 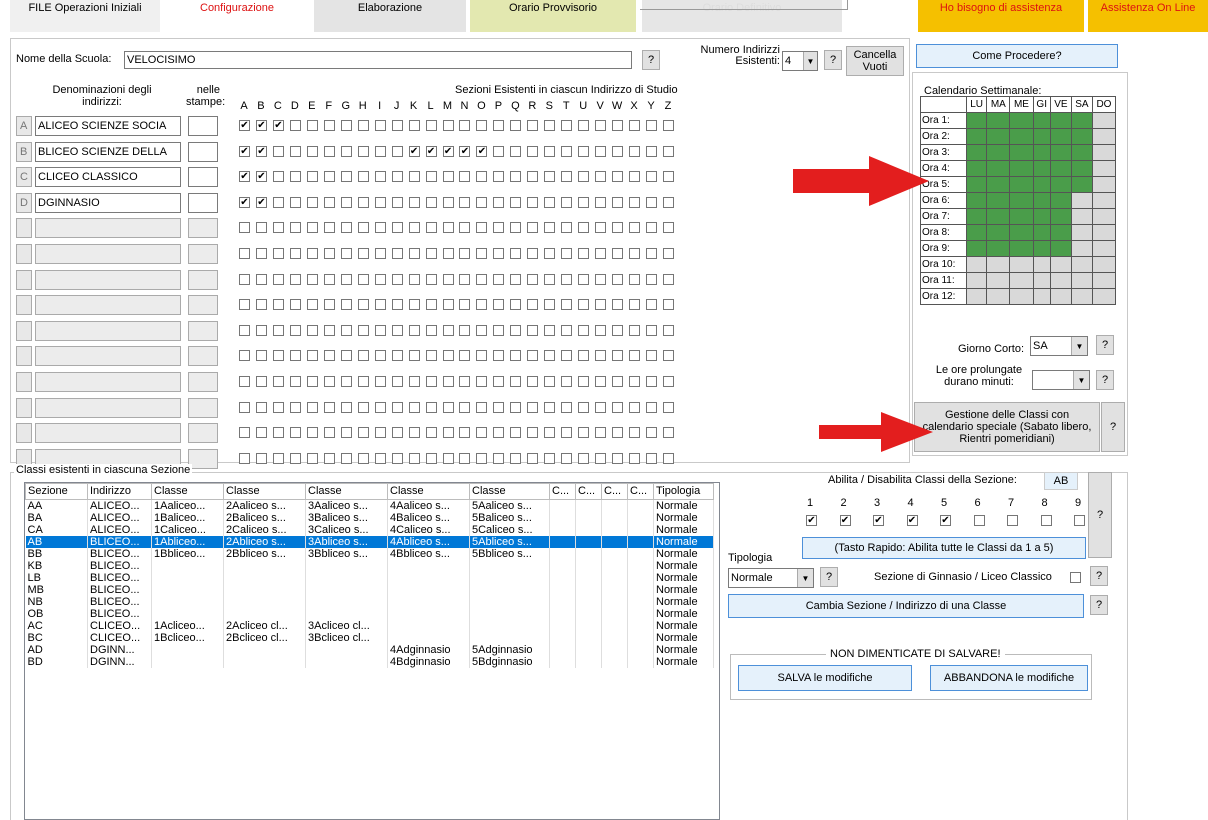 What do you see at coordinates (533, 202) in the screenshot?
I see `section-checkbox-r` at bounding box center [533, 202].